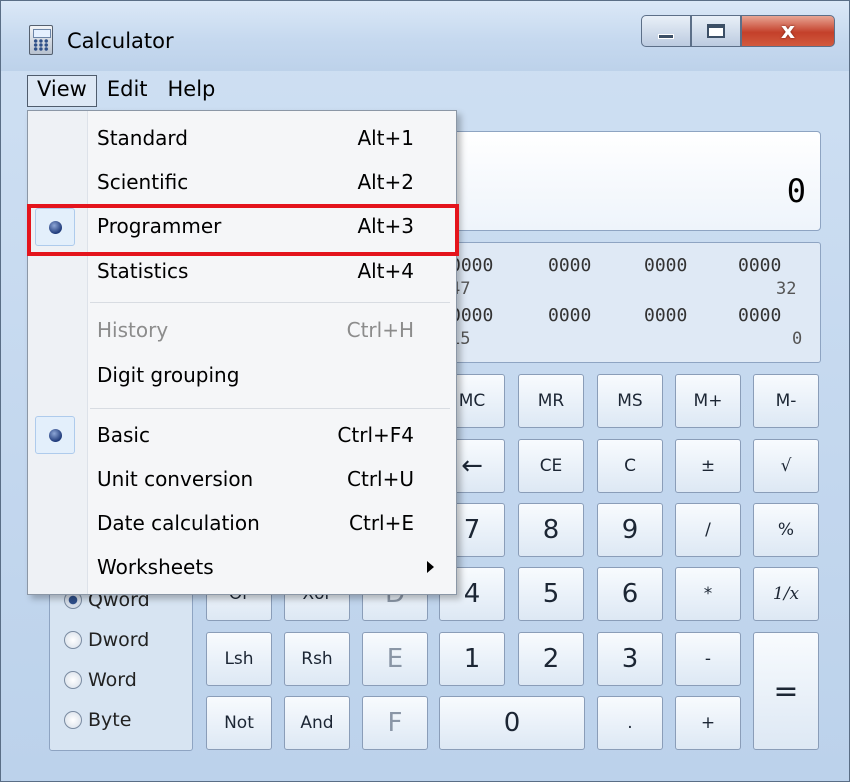 The height and width of the screenshot is (782, 850). I want to click on digit-1-button: 1, so click(472, 659).